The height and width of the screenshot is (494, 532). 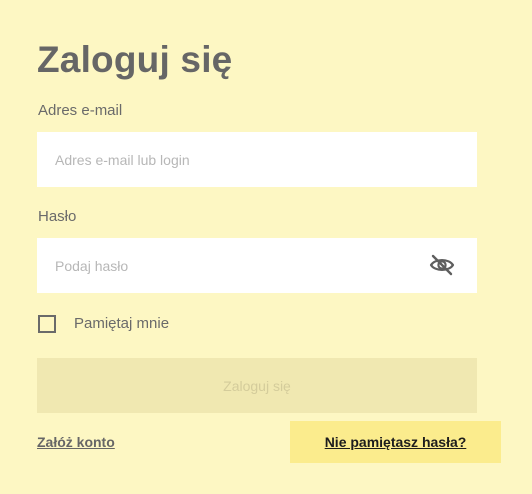 What do you see at coordinates (257, 159) in the screenshot?
I see `email-input` at bounding box center [257, 159].